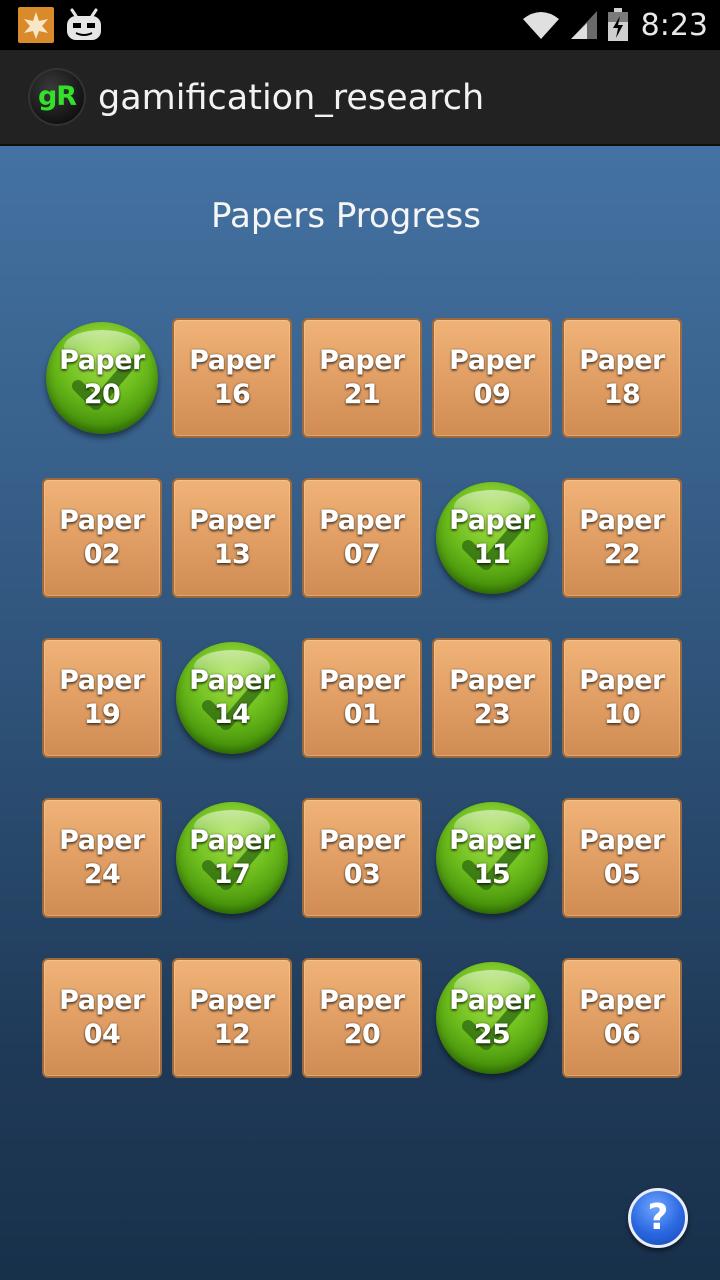 Image resolution: width=720 pixels, height=1280 pixels. I want to click on paper-number: 04, so click(102, 1034).